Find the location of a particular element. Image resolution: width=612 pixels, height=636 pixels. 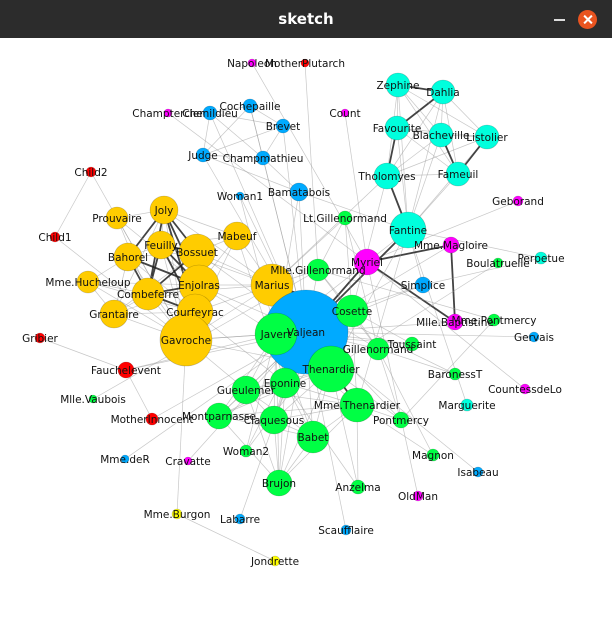

node-label: Claquesous is located at coordinates (274, 421).